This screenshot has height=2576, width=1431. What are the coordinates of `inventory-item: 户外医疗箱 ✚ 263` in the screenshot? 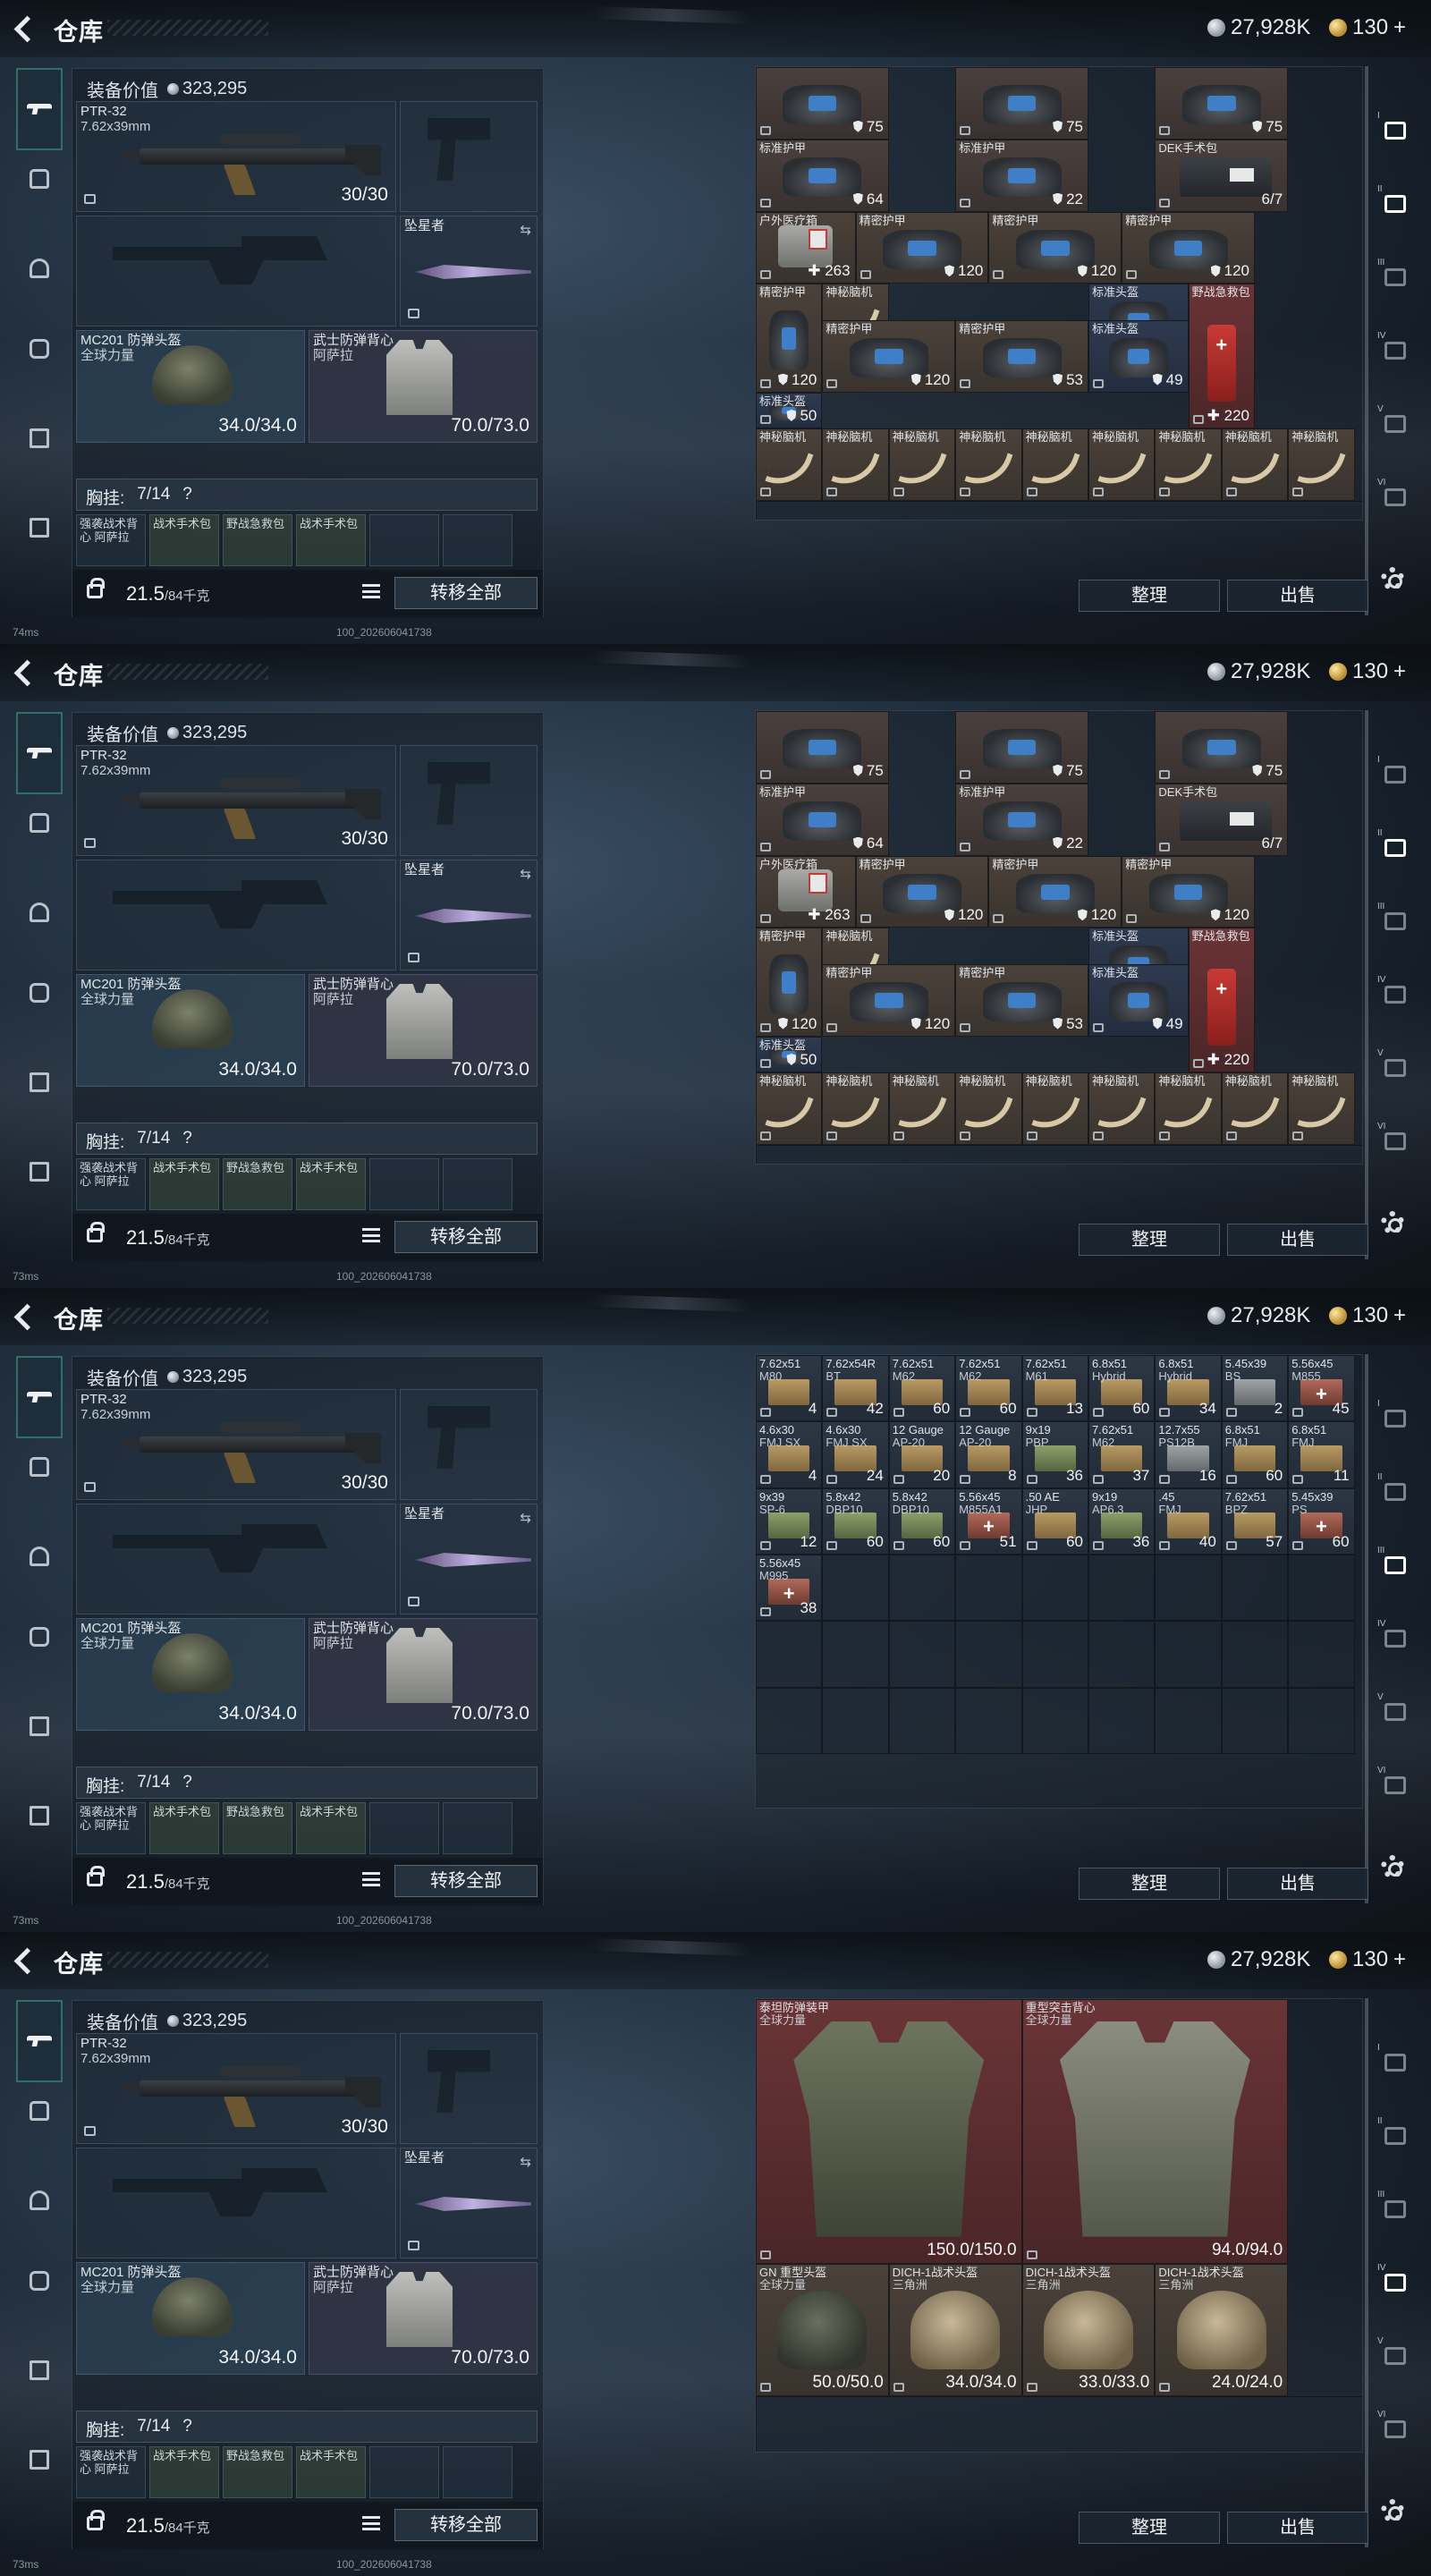 It's located at (806, 247).